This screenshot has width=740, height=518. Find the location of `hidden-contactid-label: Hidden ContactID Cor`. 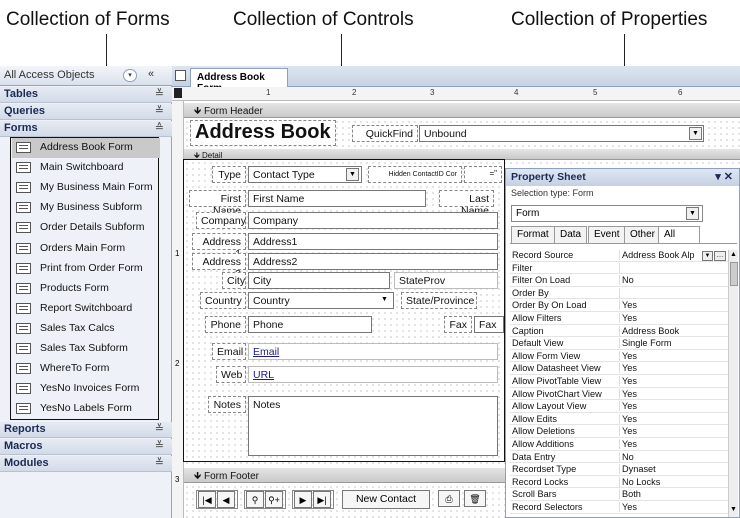

hidden-contactid-label: Hidden ContactID Cor is located at coordinates (415, 174).